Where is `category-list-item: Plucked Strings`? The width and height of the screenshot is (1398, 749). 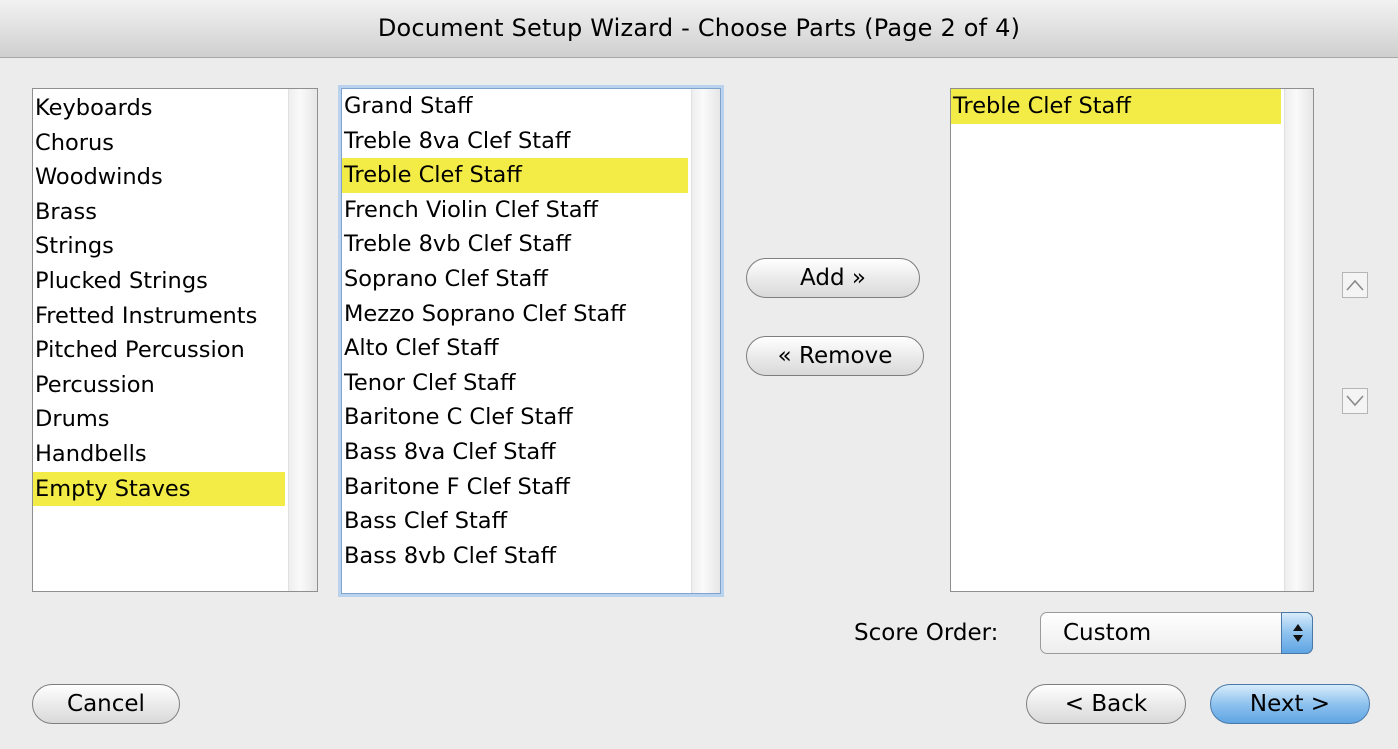
category-list-item: Plucked Strings is located at coordinates (159, 281).